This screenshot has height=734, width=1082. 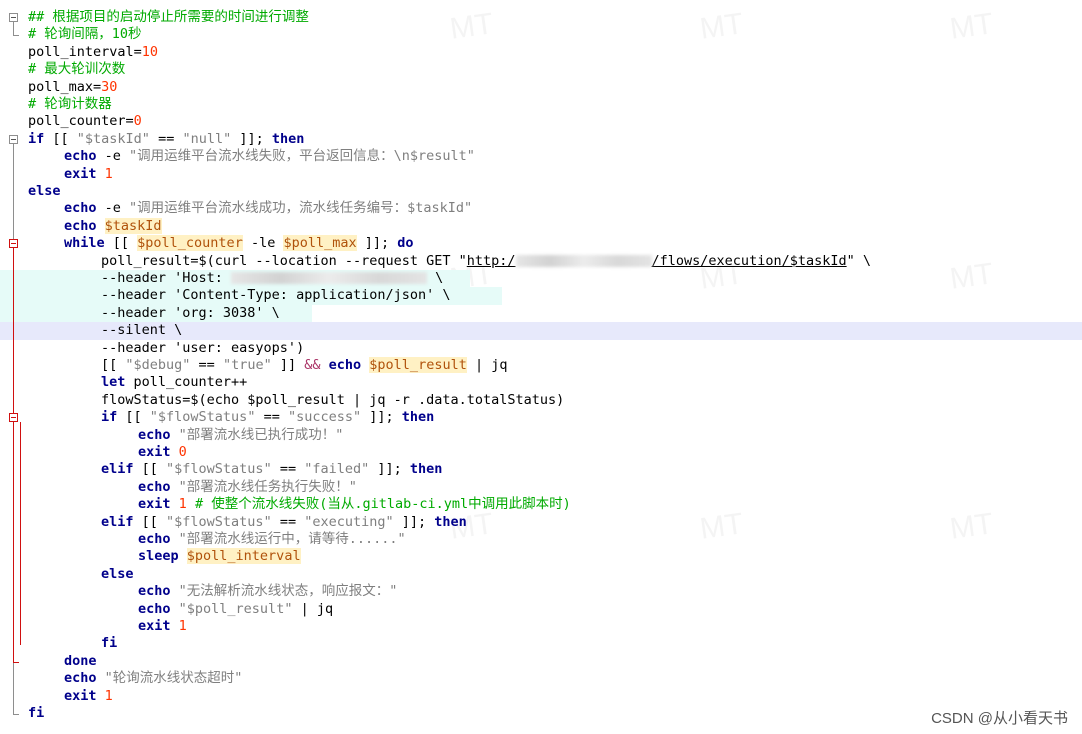 What do you see at coordinates (541, 208) in the screenshot?
I see `code-line: echo -e "调用运维平台流水线成功，流水线任务编号：$taskId"` at bounding box center [541, 208].